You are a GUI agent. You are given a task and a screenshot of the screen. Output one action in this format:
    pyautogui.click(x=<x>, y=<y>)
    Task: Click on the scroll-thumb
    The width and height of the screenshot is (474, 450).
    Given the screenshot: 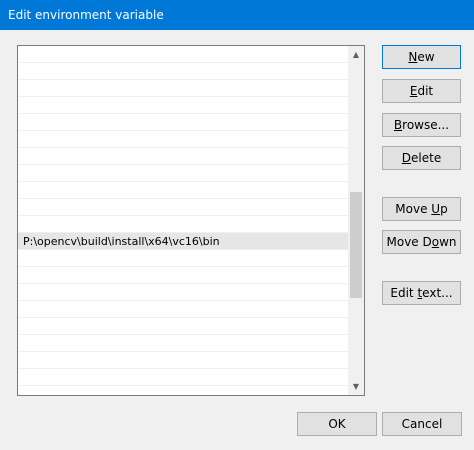 What is the action you would take?
    pyautogui.click(x=356, y=245)
    